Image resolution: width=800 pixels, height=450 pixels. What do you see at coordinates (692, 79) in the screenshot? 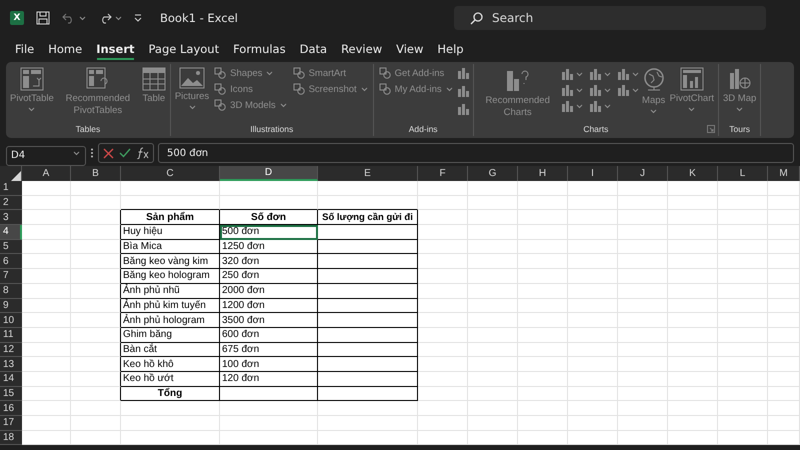
I see `pivot-chart-icon` at bounding box center [692, 79].